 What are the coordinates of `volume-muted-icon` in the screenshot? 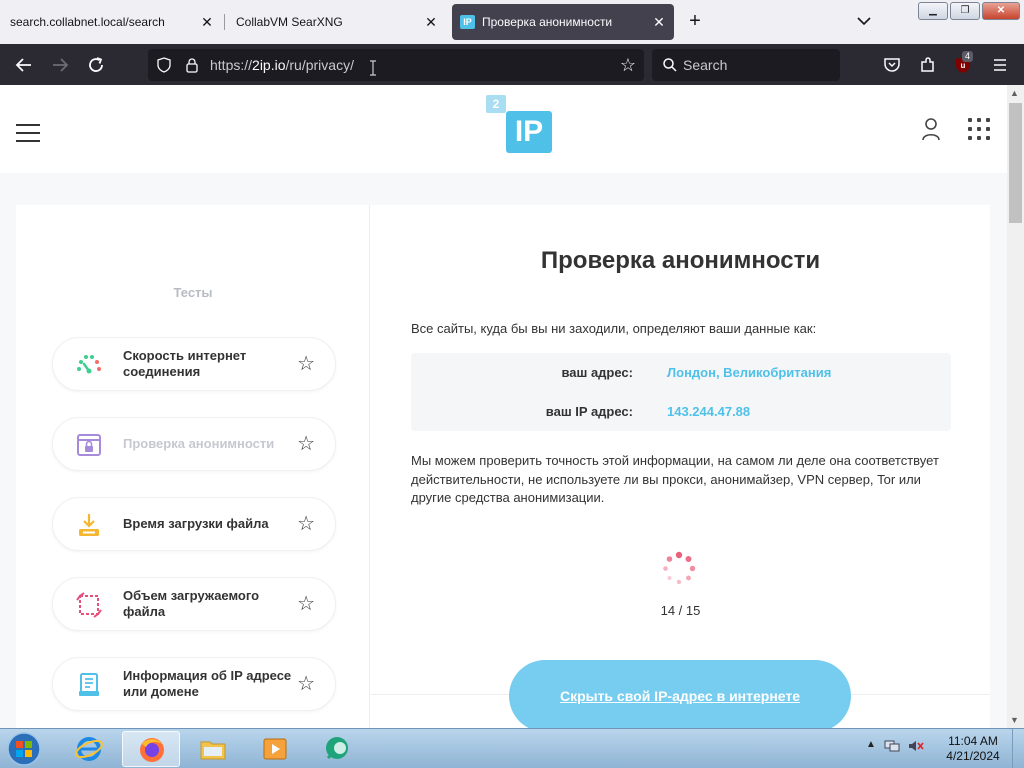 It's located at (916, 747).